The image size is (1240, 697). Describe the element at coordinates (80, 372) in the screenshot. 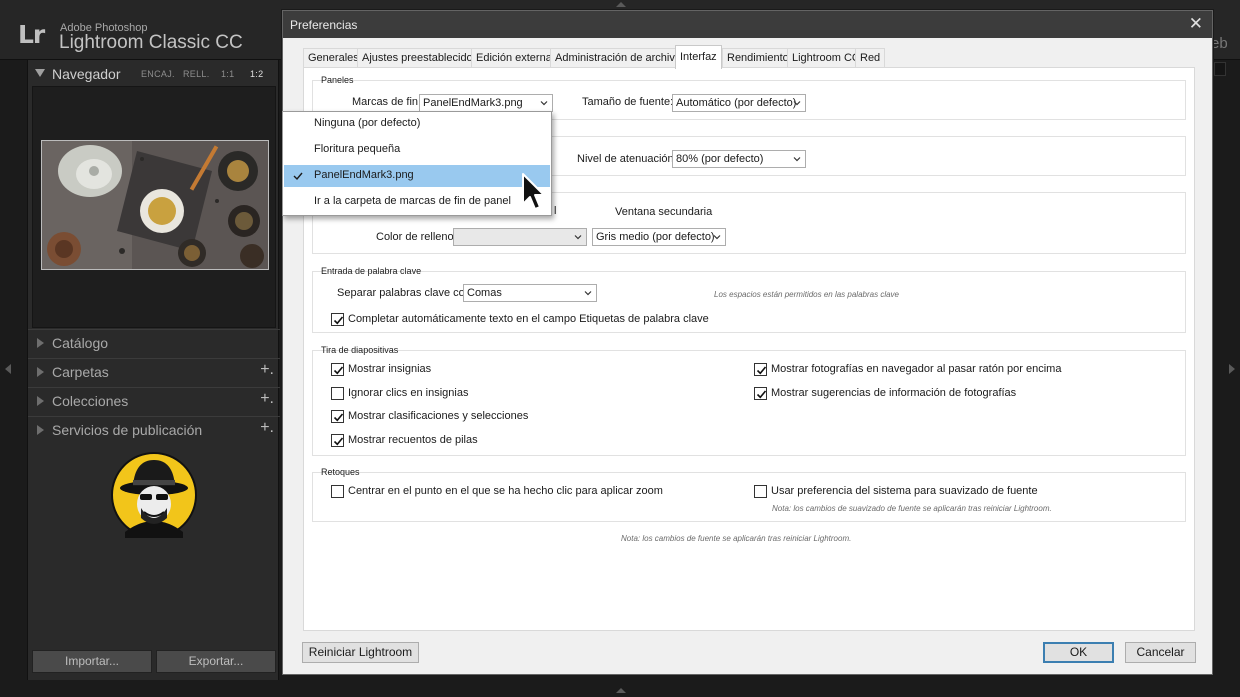

I see `panel-folders-label: Carpetas` at that location.